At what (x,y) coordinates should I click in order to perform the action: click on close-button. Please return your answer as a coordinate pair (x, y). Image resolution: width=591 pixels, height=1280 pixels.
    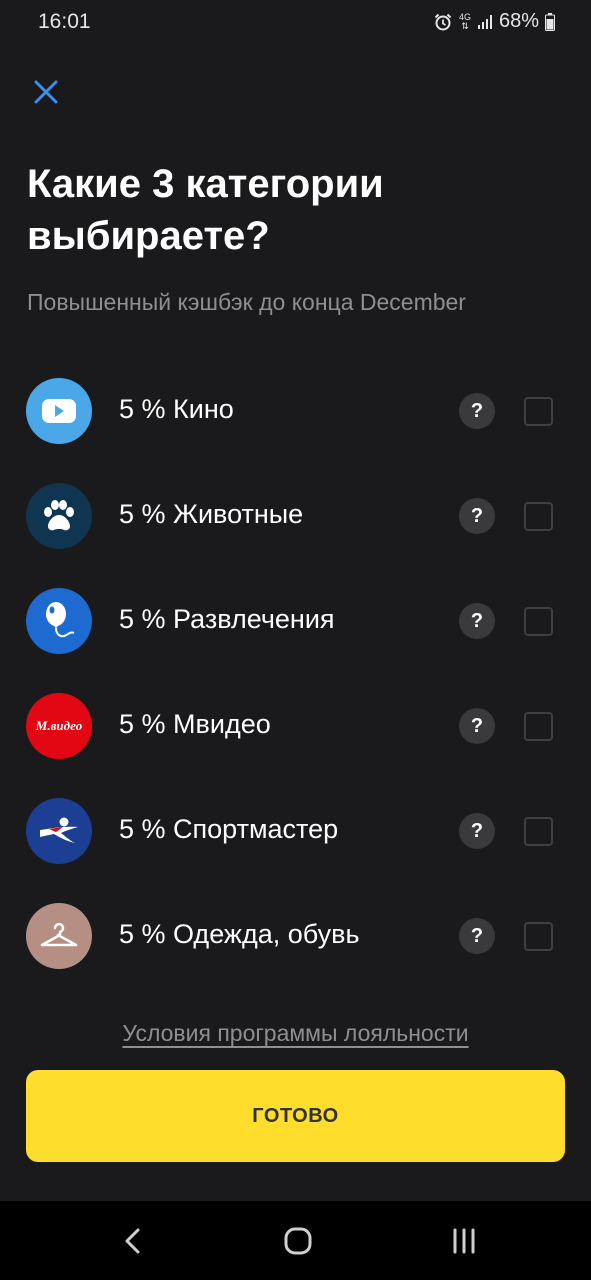
    Looking at the image, I should click on (46, 92).